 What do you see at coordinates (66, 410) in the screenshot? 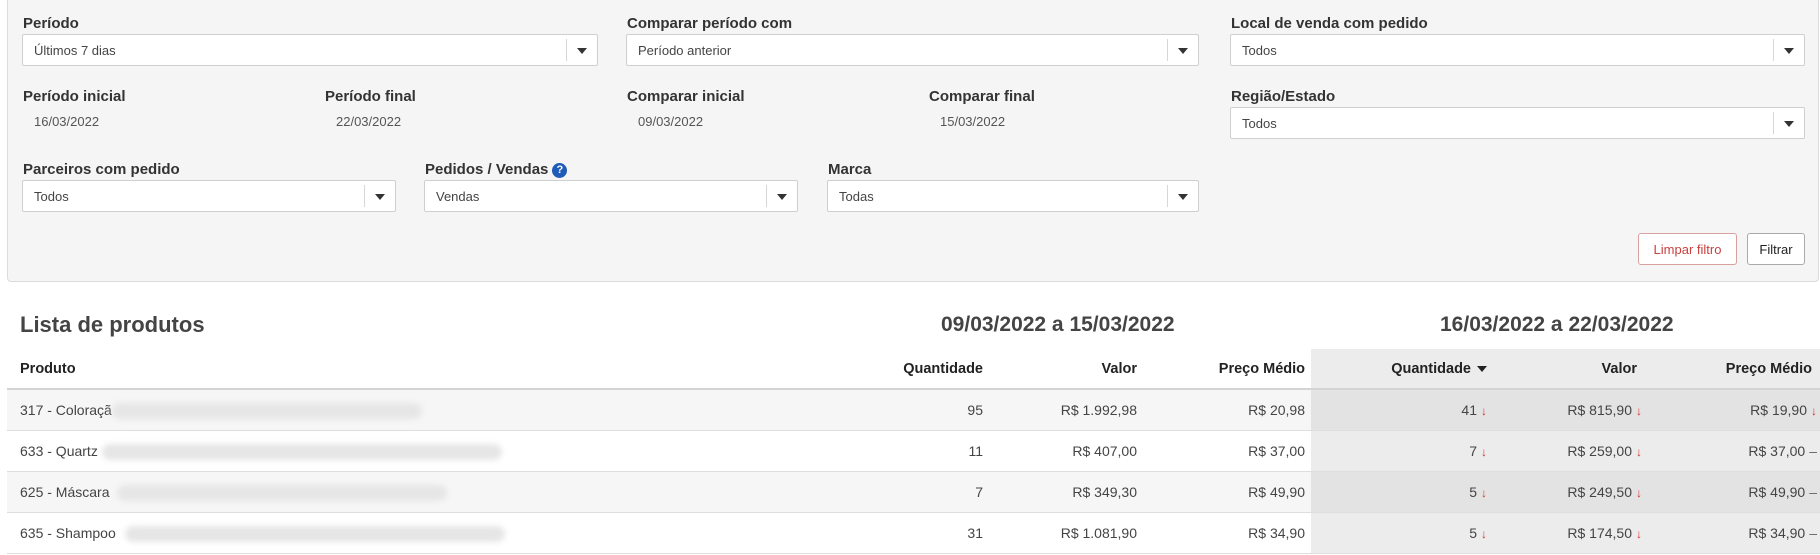
I see `produto-cell: 317 - Coloraçã` at bounding box center [66, 410].